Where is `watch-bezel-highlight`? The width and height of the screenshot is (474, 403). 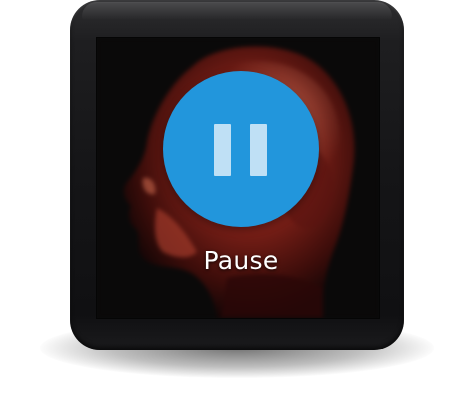 watch-bezel-highlight is located at coordinates (237, 11).